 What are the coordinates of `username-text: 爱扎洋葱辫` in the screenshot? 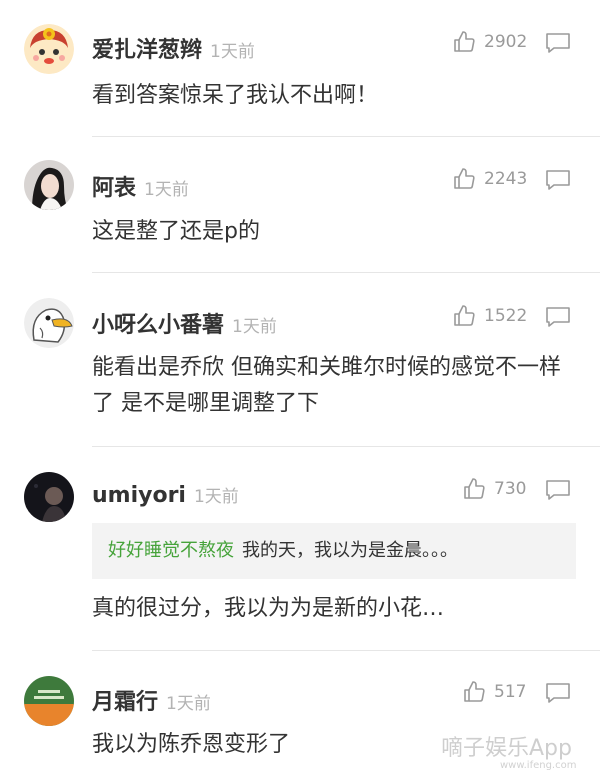 It's located at (147, 50).